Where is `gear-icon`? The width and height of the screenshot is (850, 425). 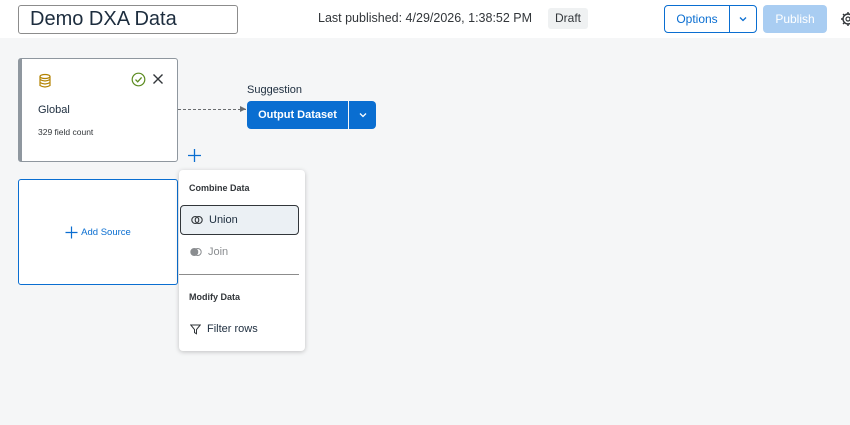
gear-icon is located at coordinates (845, 19).